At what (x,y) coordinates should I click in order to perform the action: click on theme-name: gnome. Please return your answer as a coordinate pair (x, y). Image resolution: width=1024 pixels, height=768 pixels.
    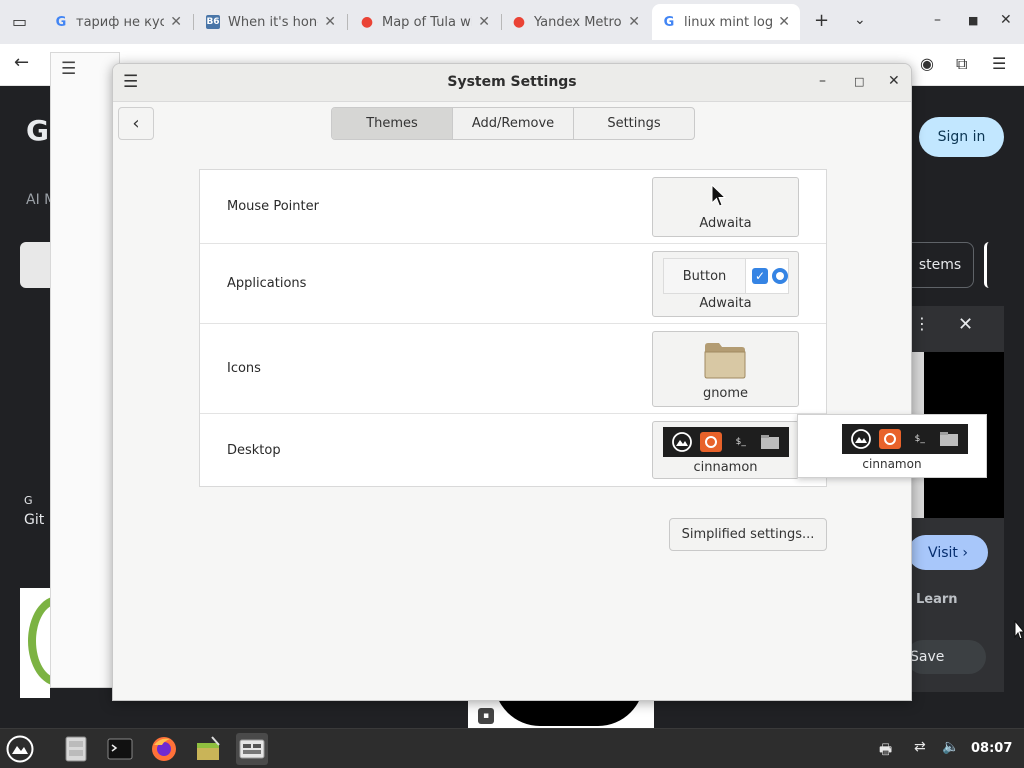
    Looking at the image, I should click on (725, 393).